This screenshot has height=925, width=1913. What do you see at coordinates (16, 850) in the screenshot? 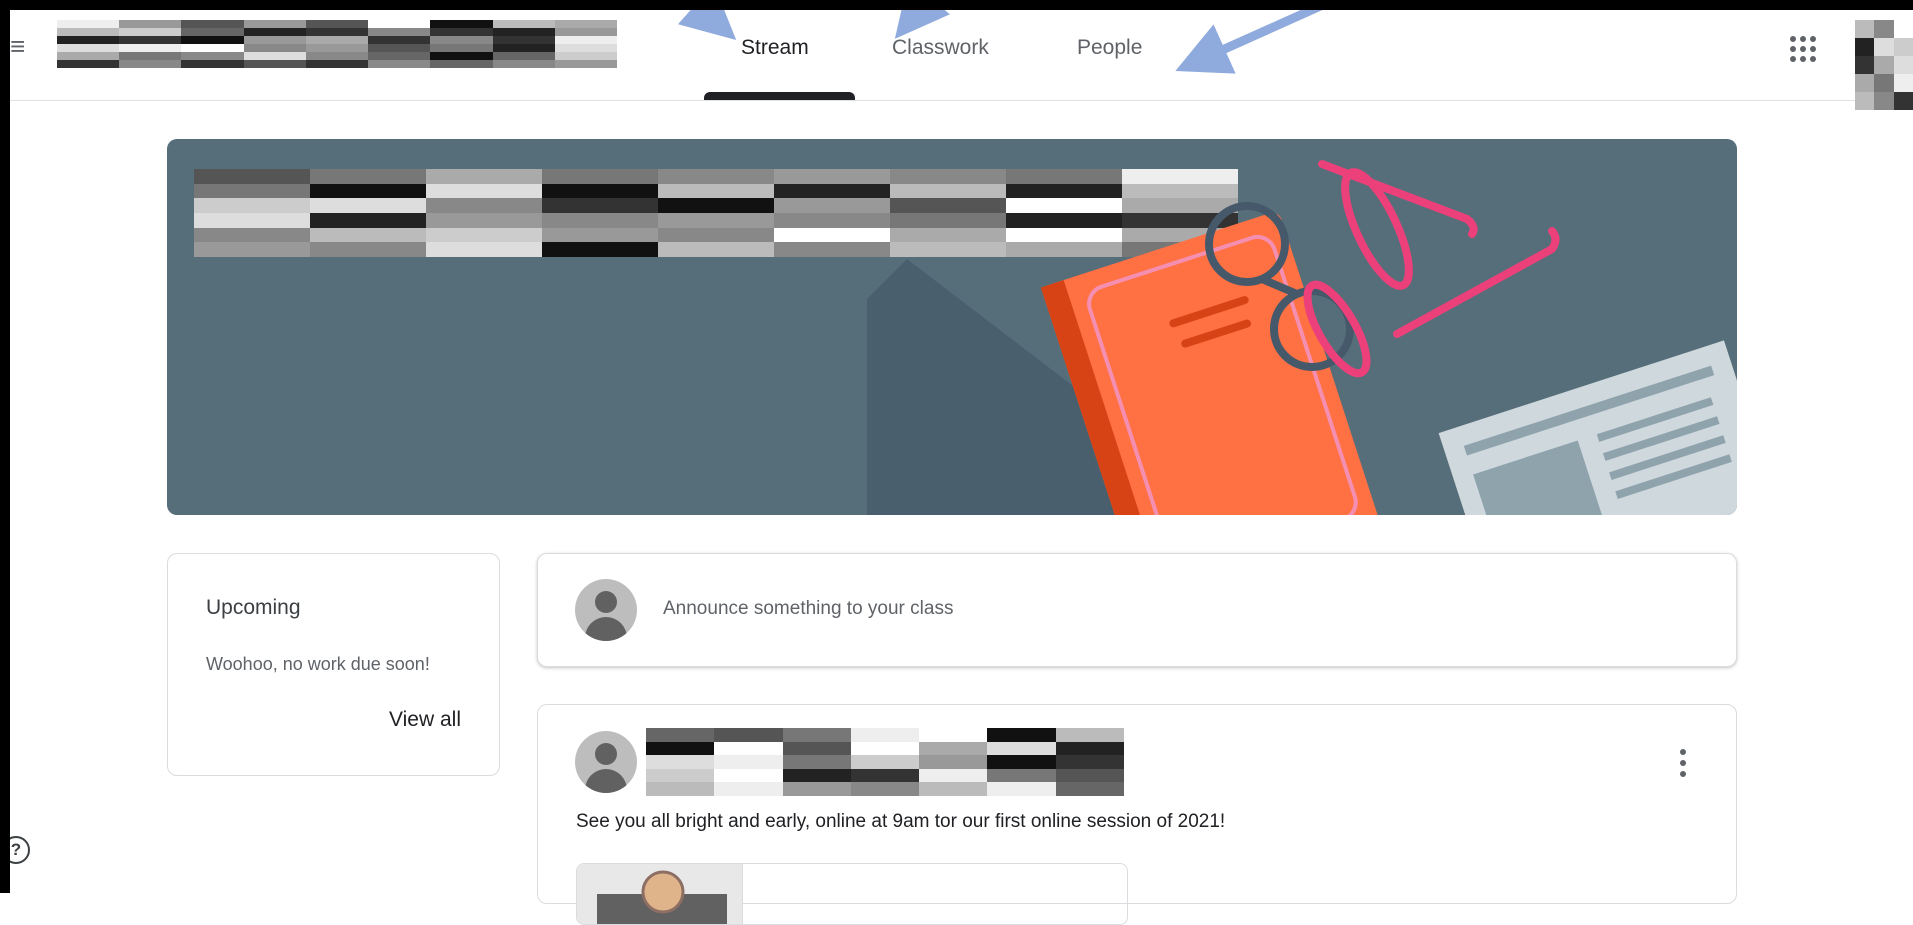
I see `help-icon: ?` at bounding box center [16, 850].